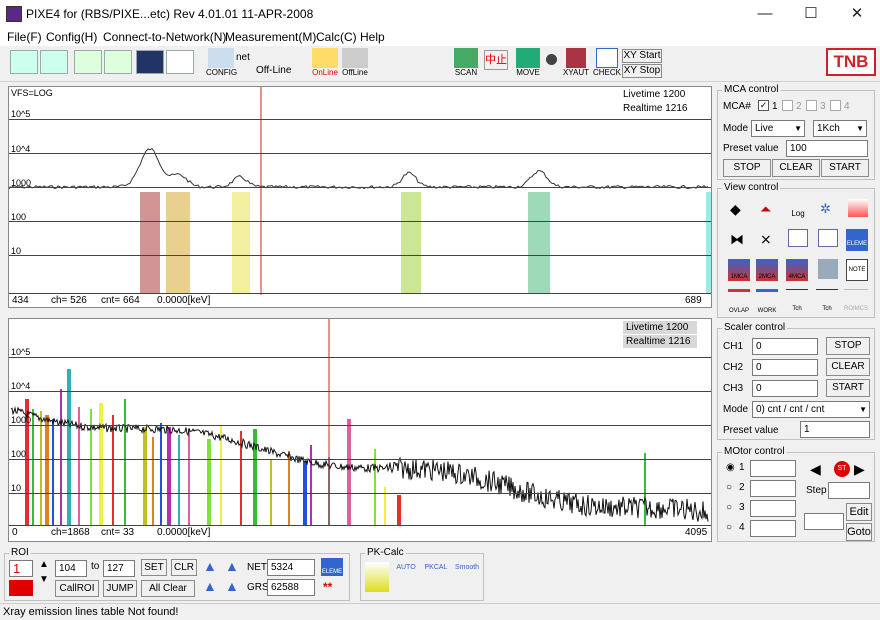 The image size is (880, 620). Describe the element at coordinates (118, 62) in the screenshot. I see `save-x-icon` at that location.